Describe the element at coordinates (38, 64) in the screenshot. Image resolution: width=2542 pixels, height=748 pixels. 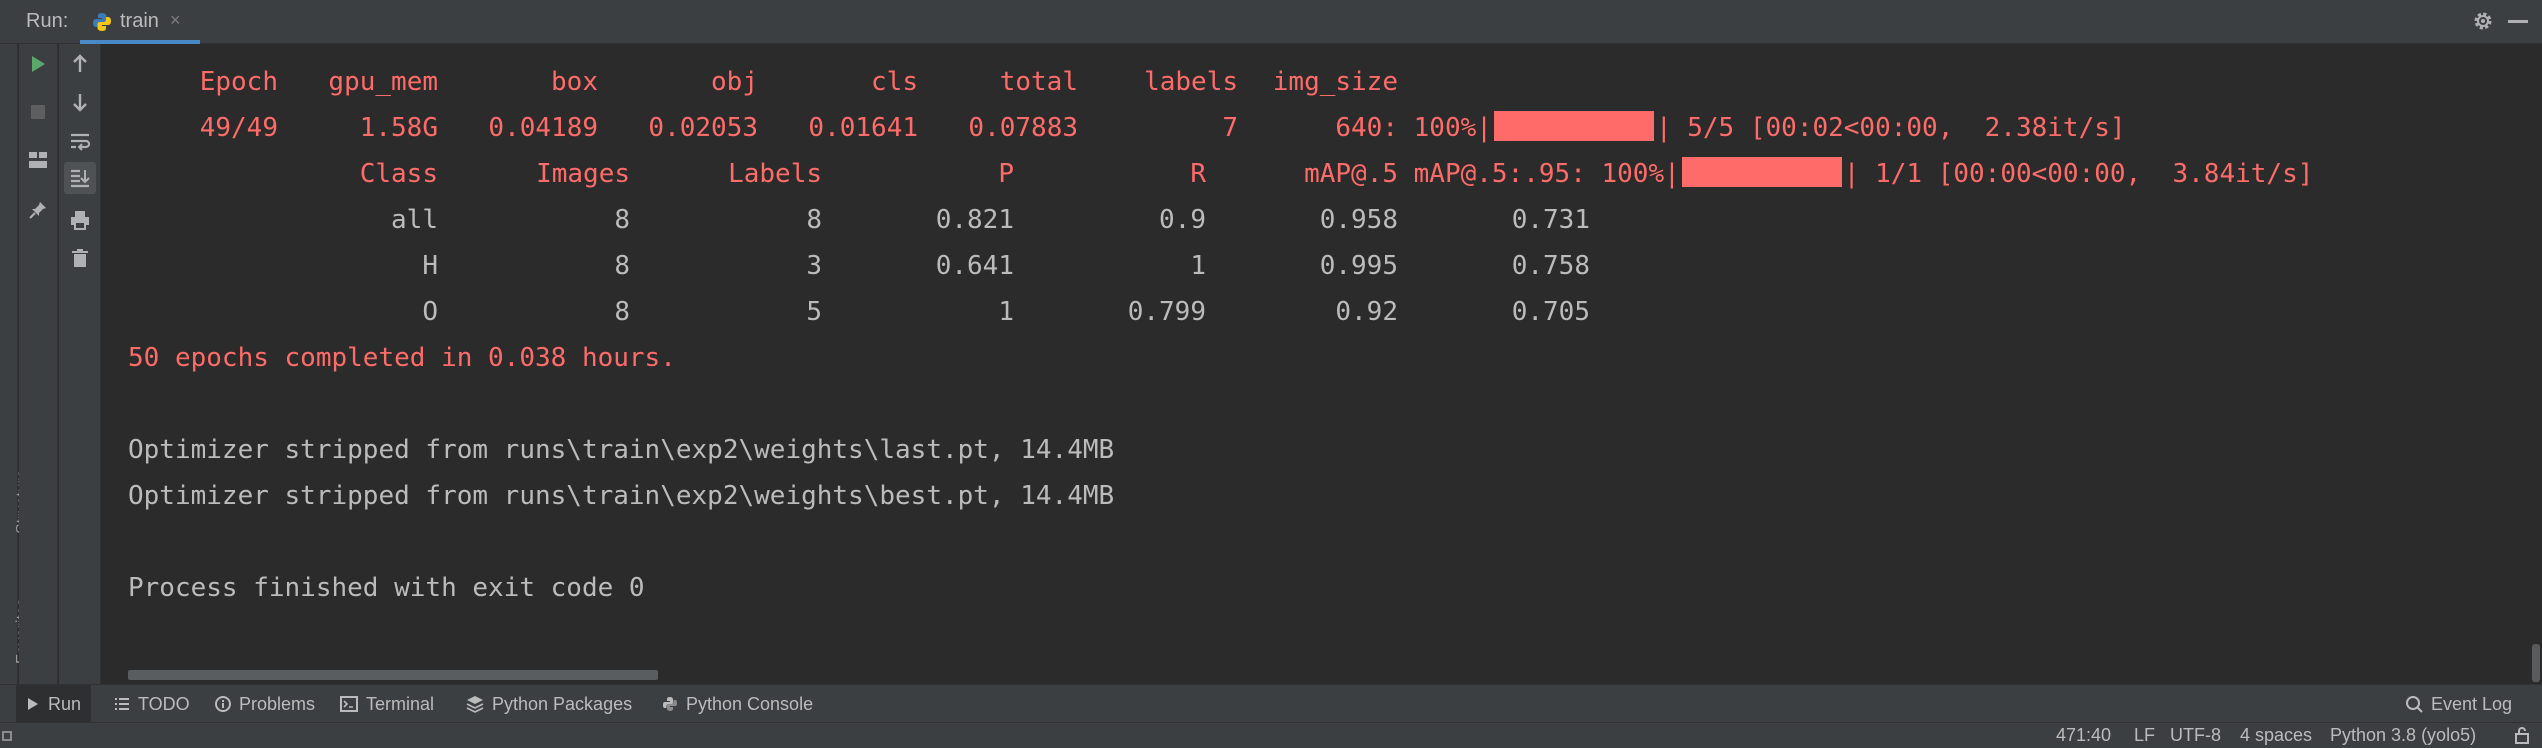
I see `rerun-icon` at that location.